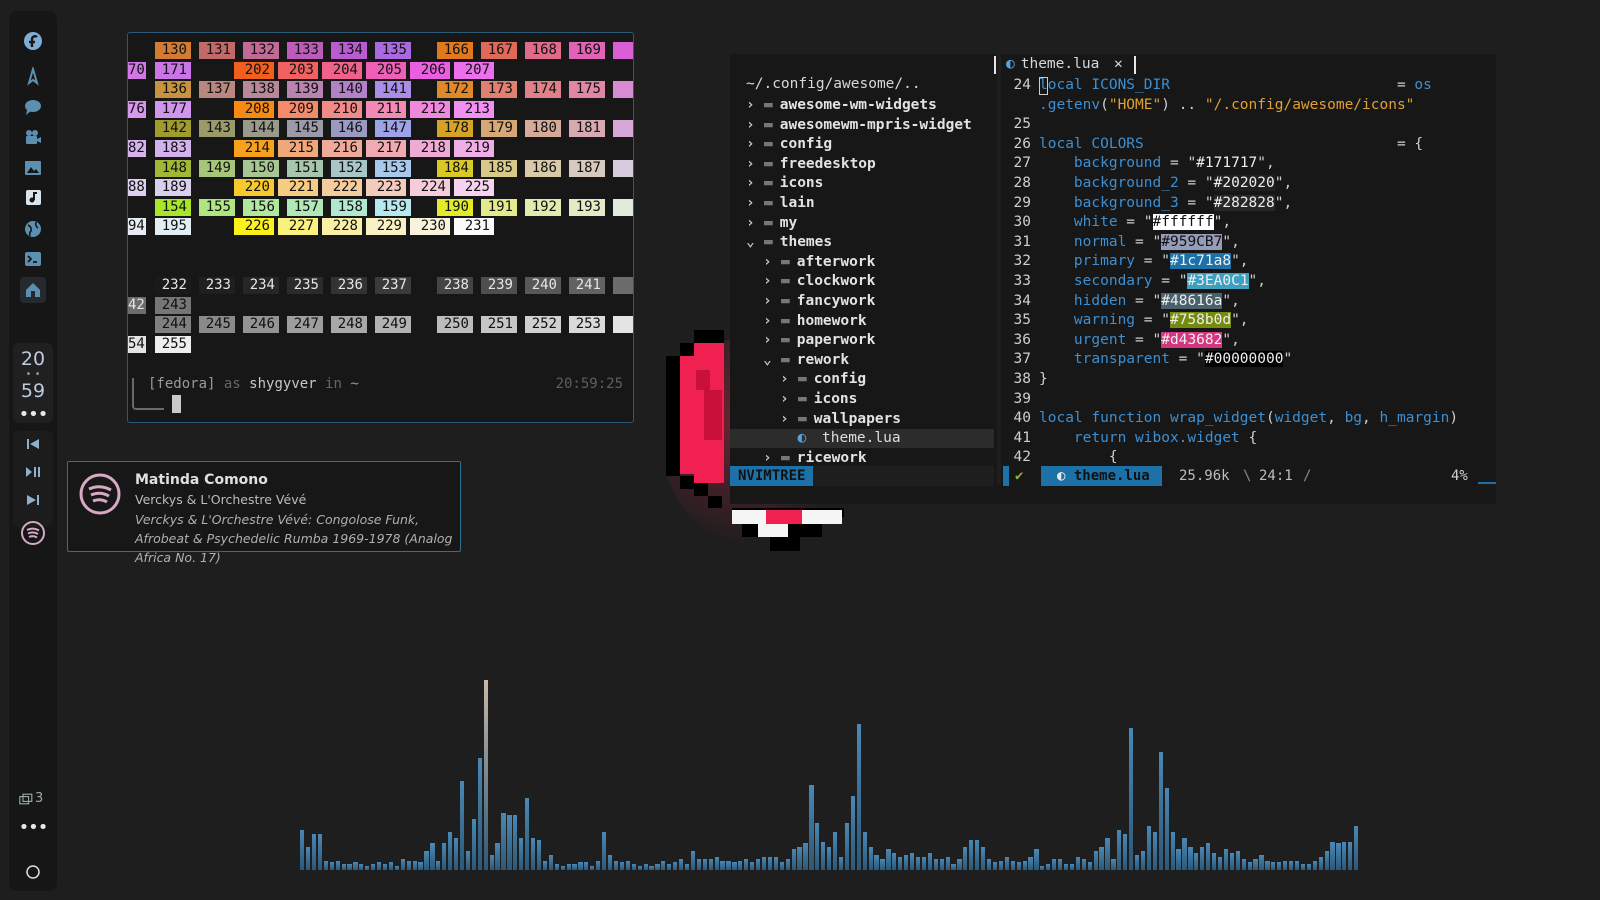  I want to click on layout-indicator: 3, so click(34, 801).